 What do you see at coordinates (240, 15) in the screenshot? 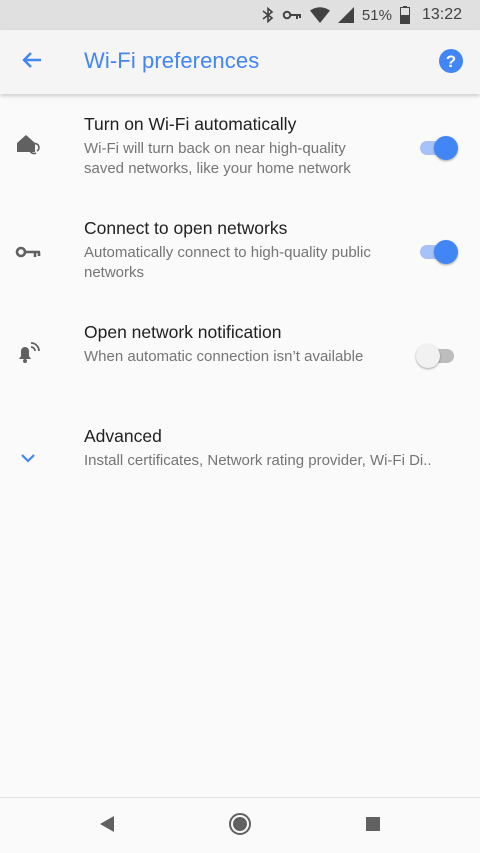
I see `status-bar: 51% 13:22` at bounding box center [240, 15].